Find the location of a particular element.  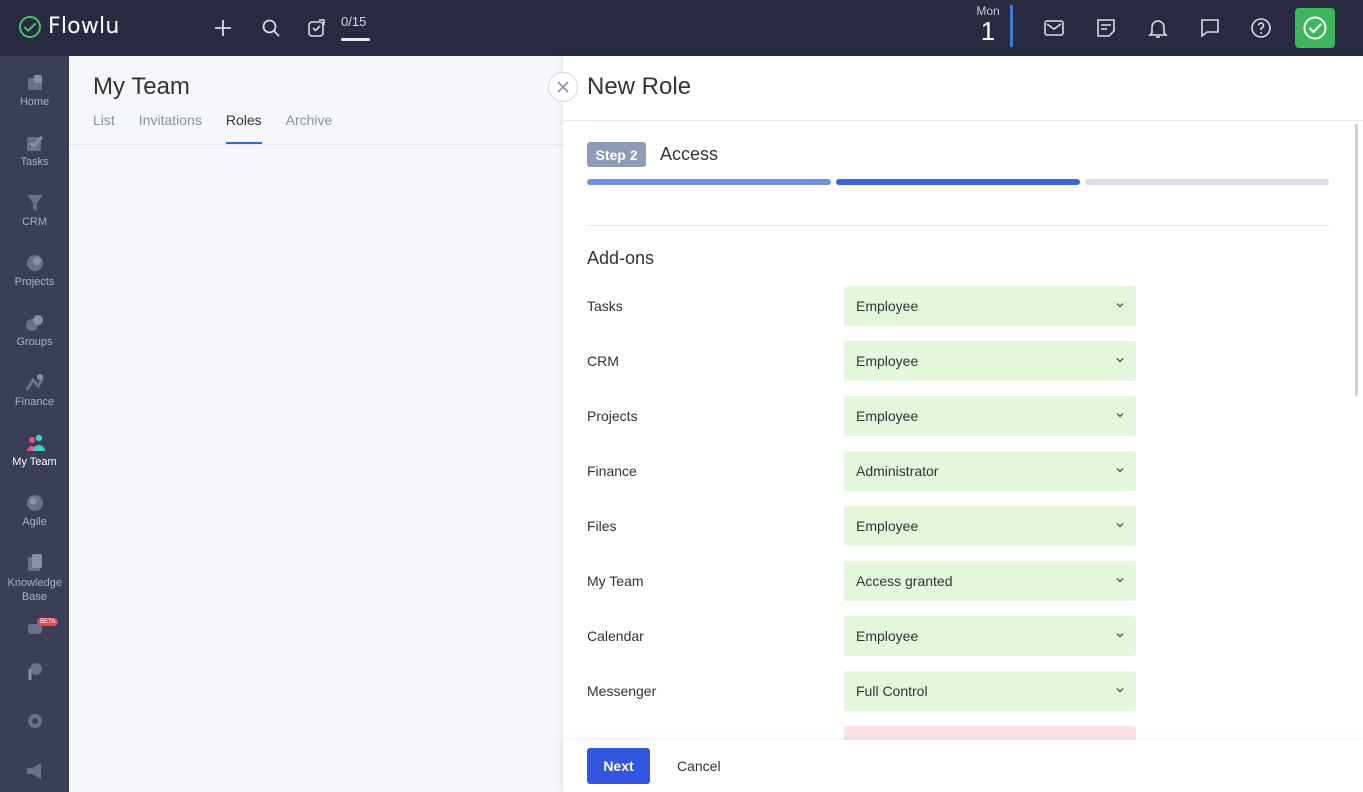

sidebar-item-label: Projects is located at coordinates (34, 282).